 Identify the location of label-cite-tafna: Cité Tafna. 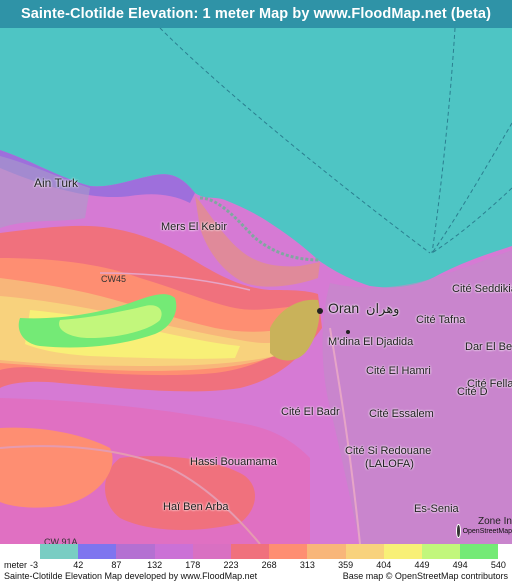
(441, 320).